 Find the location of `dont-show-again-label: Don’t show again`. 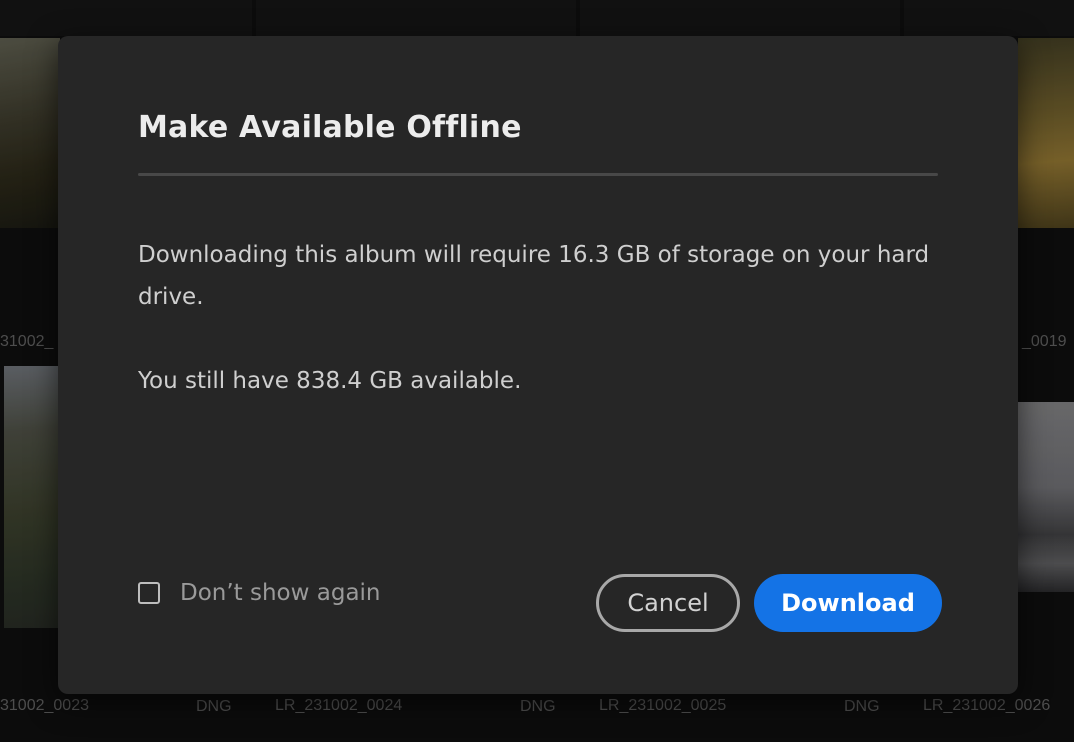

dont-show-again-label: Don’t show again is located at coordinates (280, 593).